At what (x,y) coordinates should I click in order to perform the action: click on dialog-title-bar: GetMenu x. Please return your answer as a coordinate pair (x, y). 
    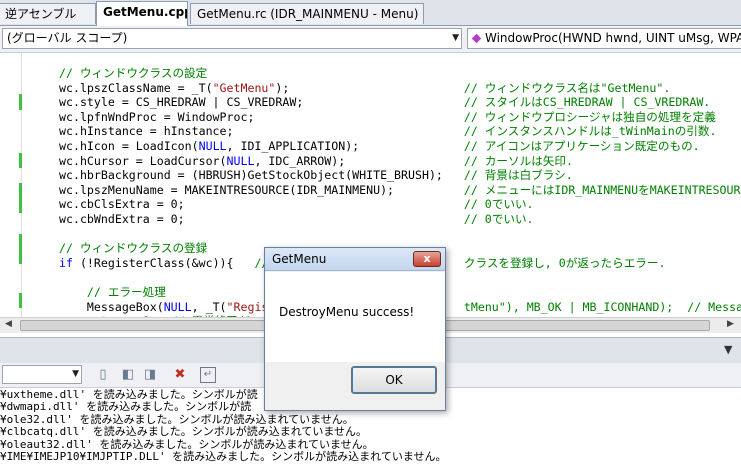
    Looking at the image, I should click on (355, 259).